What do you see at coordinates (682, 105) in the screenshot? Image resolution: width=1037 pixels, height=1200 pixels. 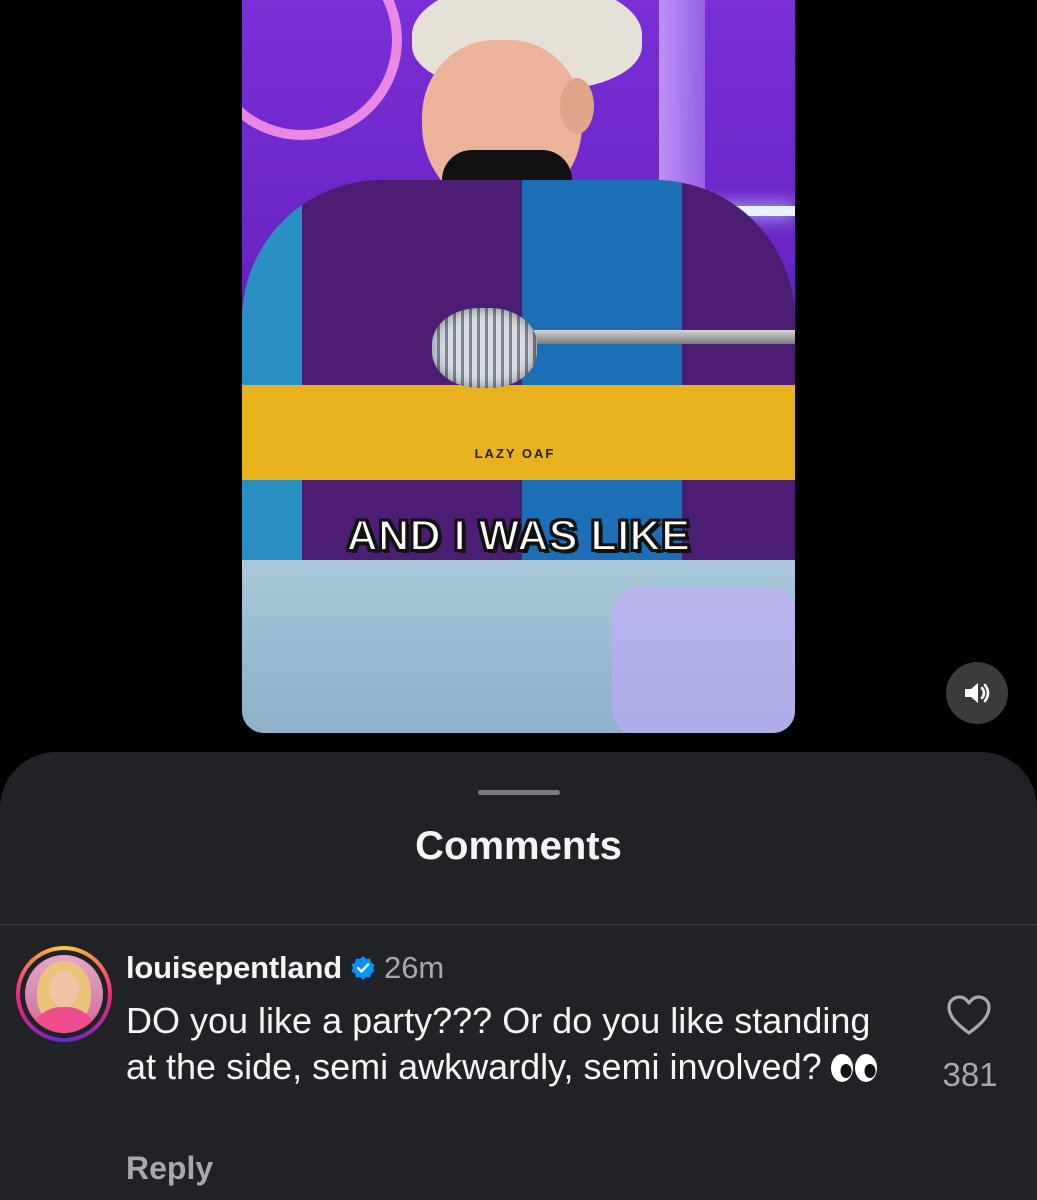 I see `background-pillar` at bounding box center [682, 105].